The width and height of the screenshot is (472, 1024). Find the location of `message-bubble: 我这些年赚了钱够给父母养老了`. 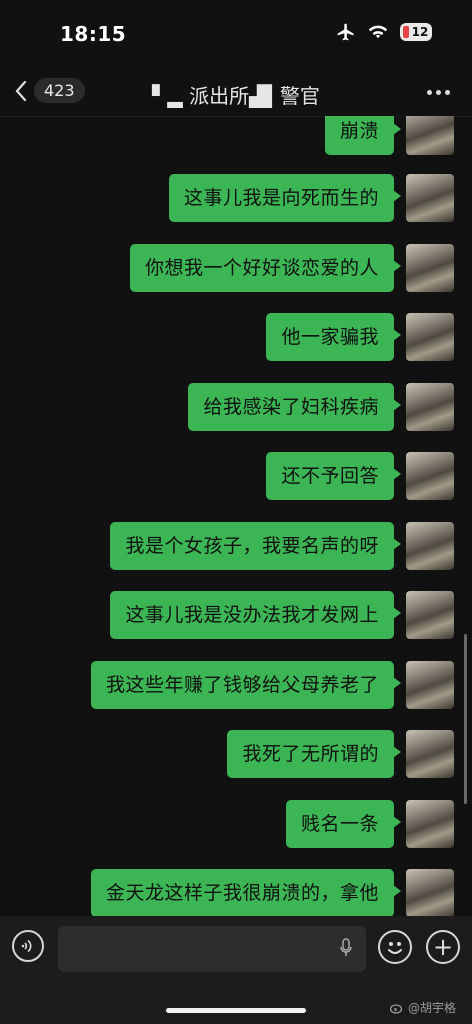

message-bubble: 我这些年赚了钱够给父母养老了 is located at coordinates (246, 685).